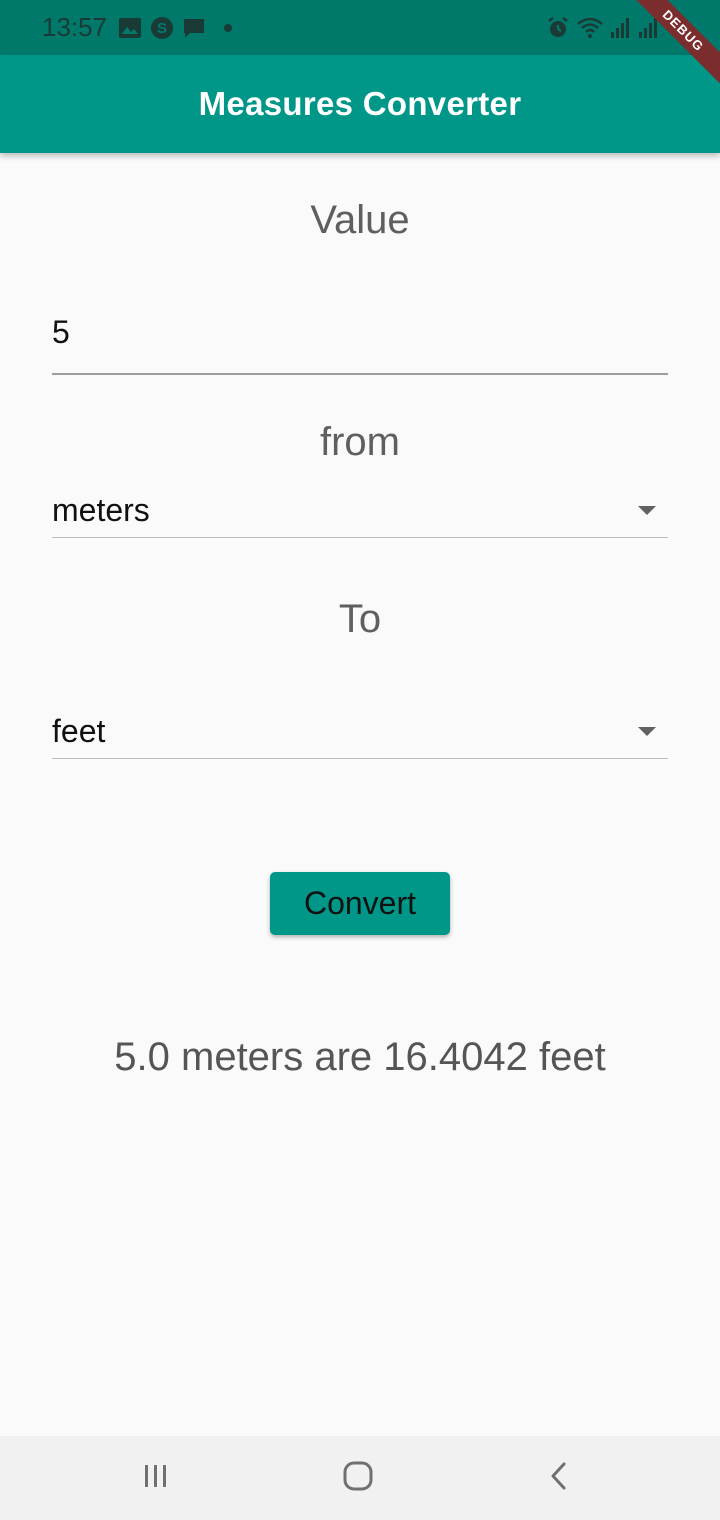  I want to click on svg-text: S, so click(162, 28).